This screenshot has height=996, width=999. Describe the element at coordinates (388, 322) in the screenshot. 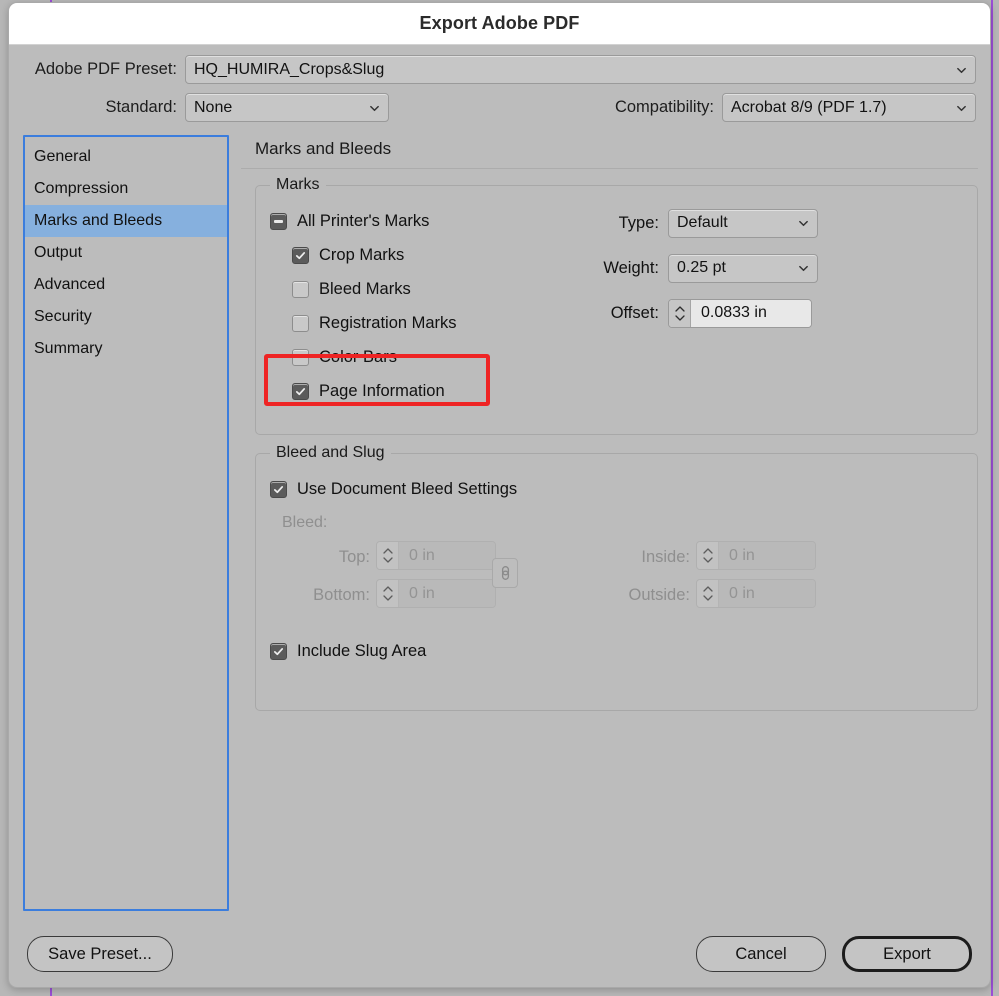

I see `checkbox-label: Registration Marks` at that location.